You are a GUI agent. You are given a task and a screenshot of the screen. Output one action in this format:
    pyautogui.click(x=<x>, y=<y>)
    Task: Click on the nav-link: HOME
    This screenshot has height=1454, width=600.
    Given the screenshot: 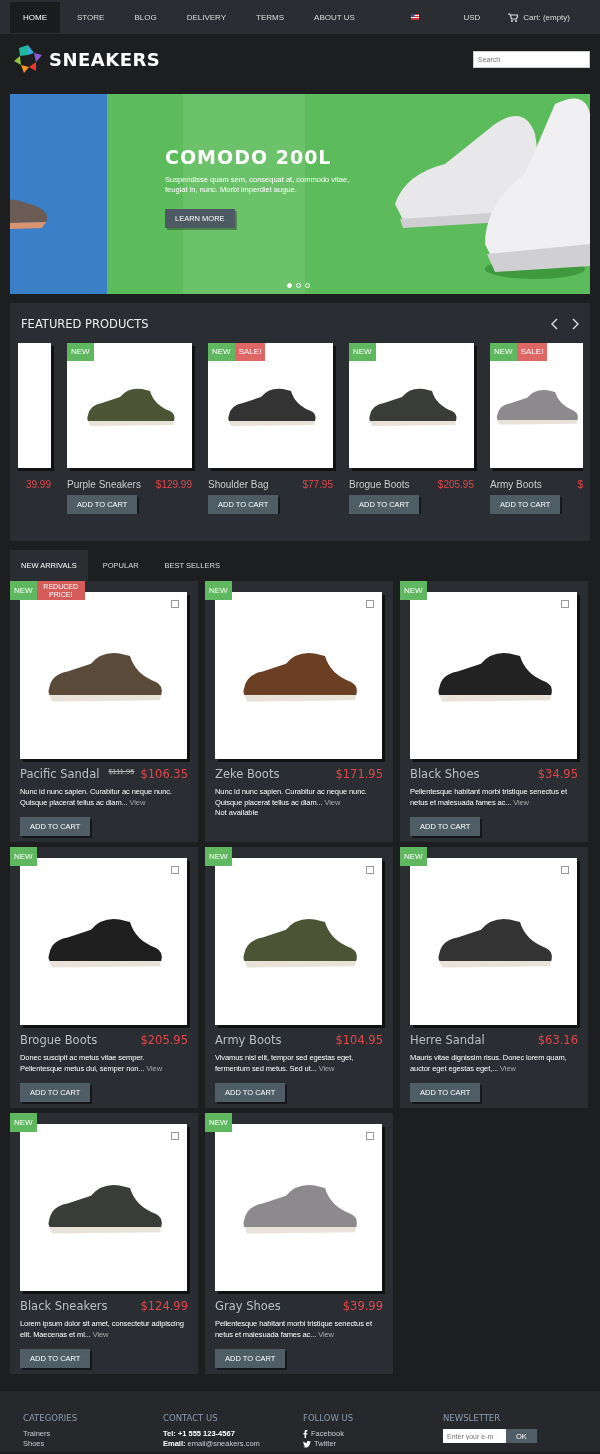 What is the action you would take?
    pyautogui.click(x=35, y=17)
    